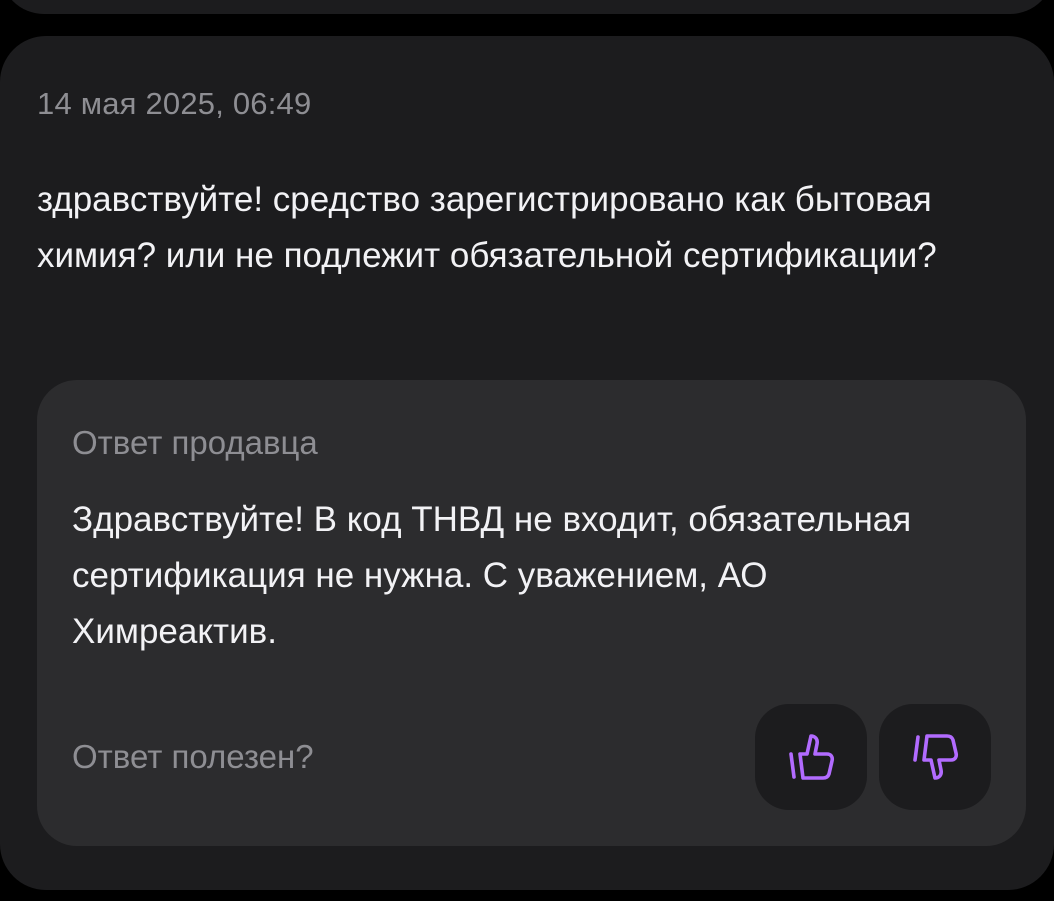  What do you see at coordinates (527, 7) in the screenshot?
I see `previous-question-card` at bounding box center [527, 7].